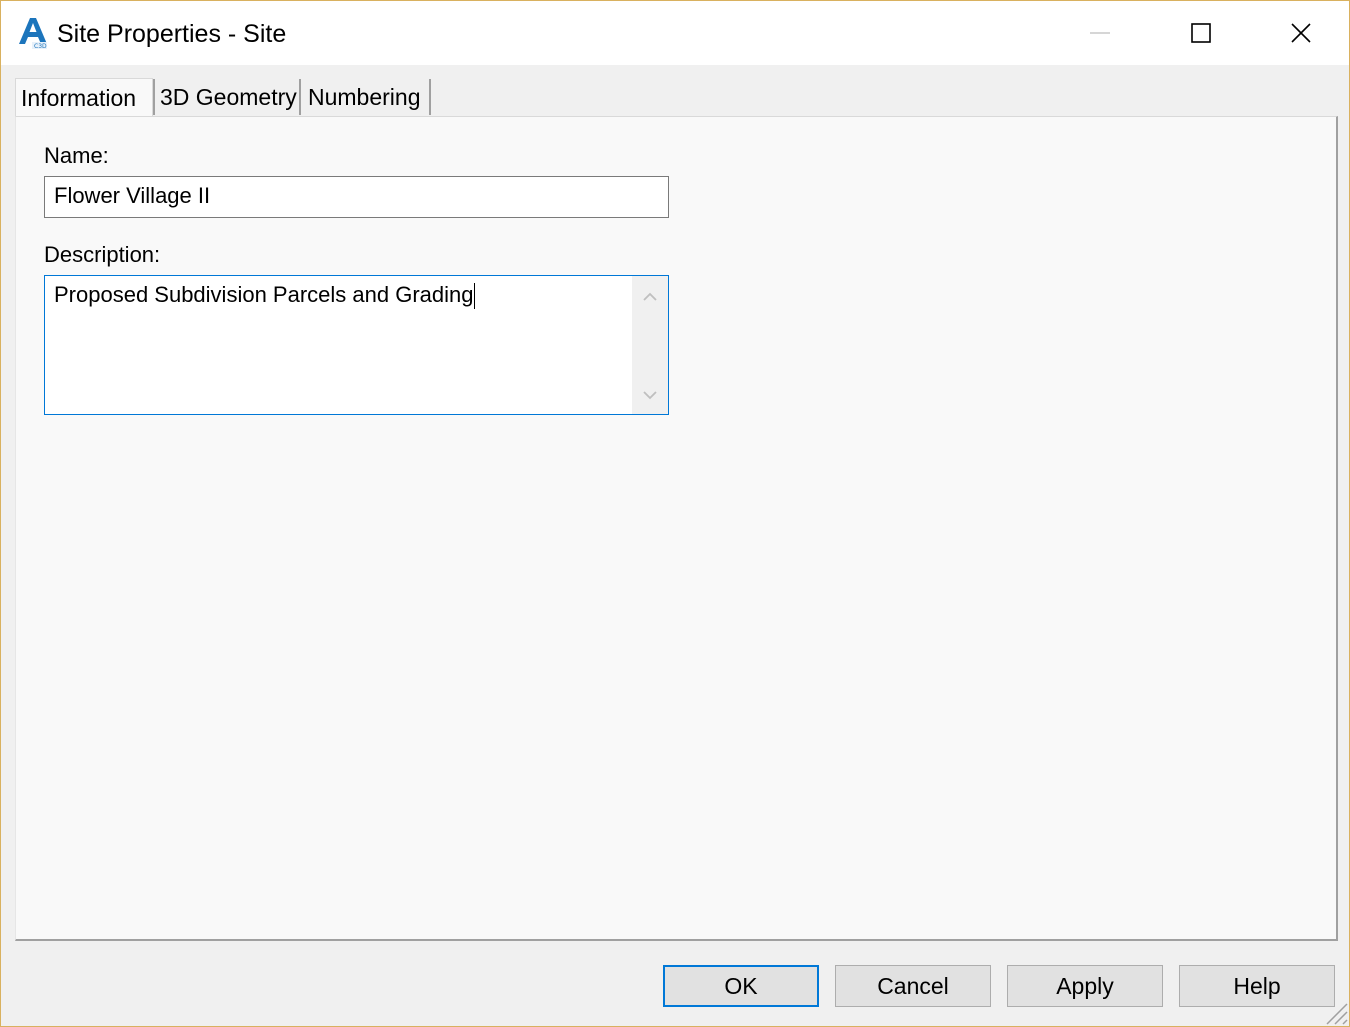 Image resolution: width=1350 pixels, height=1027 pixels. I want to click on minimize-icon, so click(1100, 33).